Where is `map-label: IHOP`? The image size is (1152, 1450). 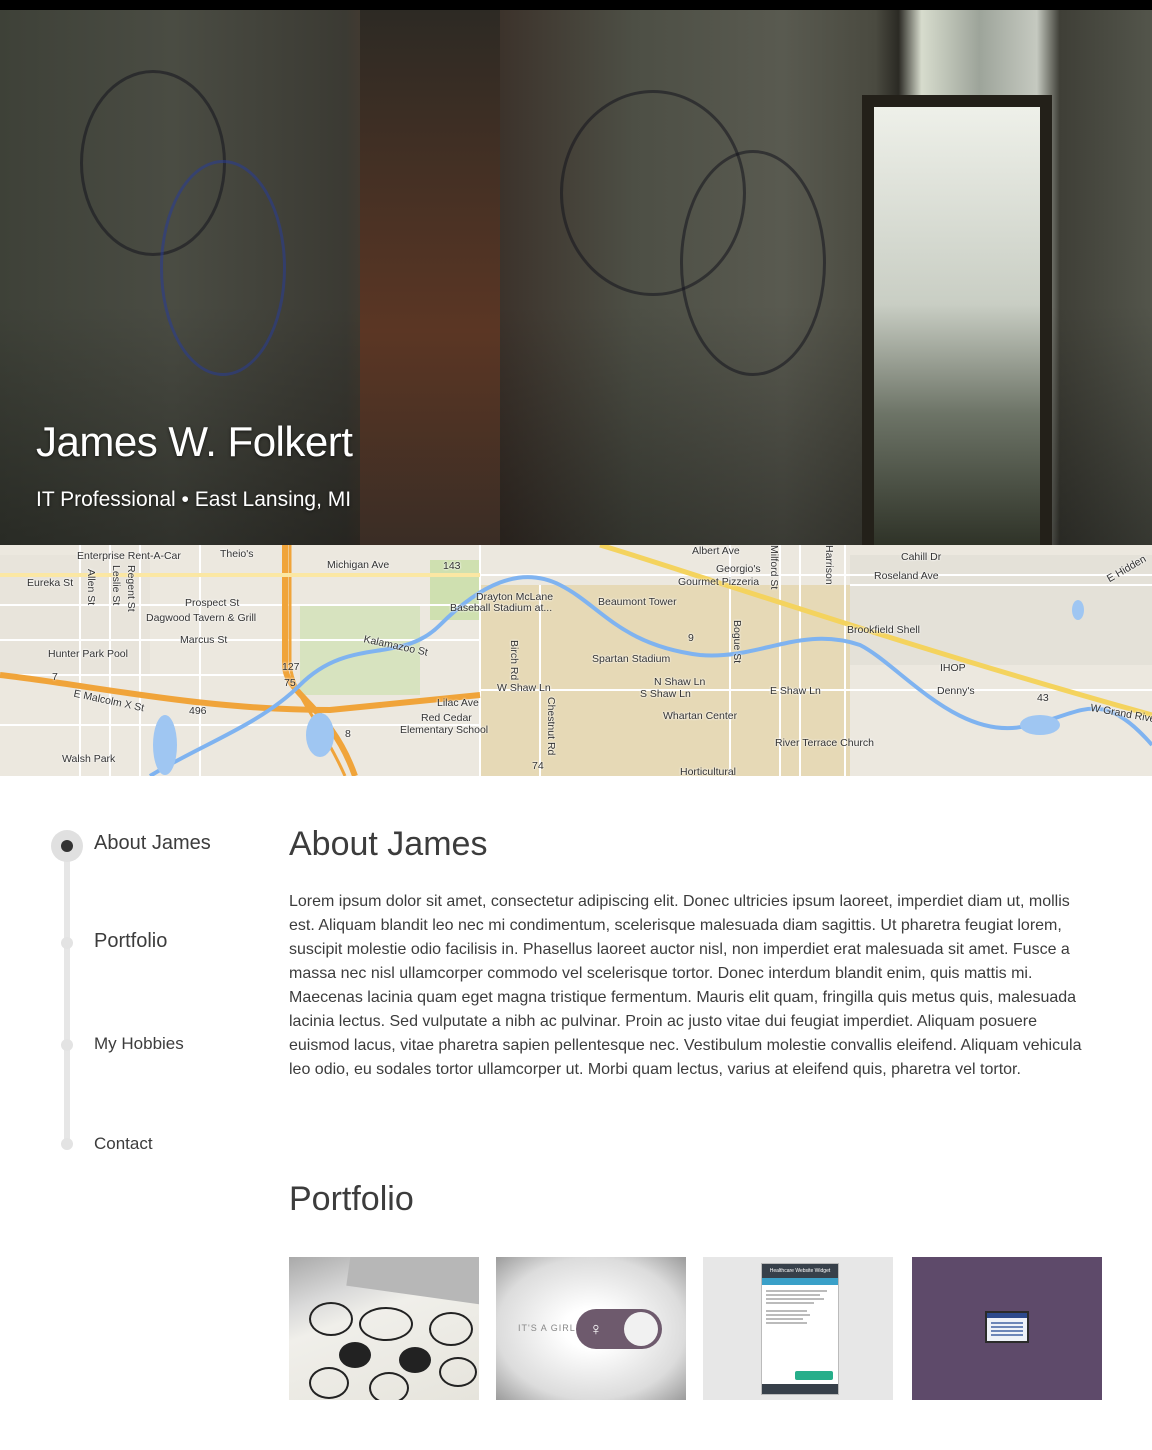 map-label: IHOP is located at coordinates (953, 668).